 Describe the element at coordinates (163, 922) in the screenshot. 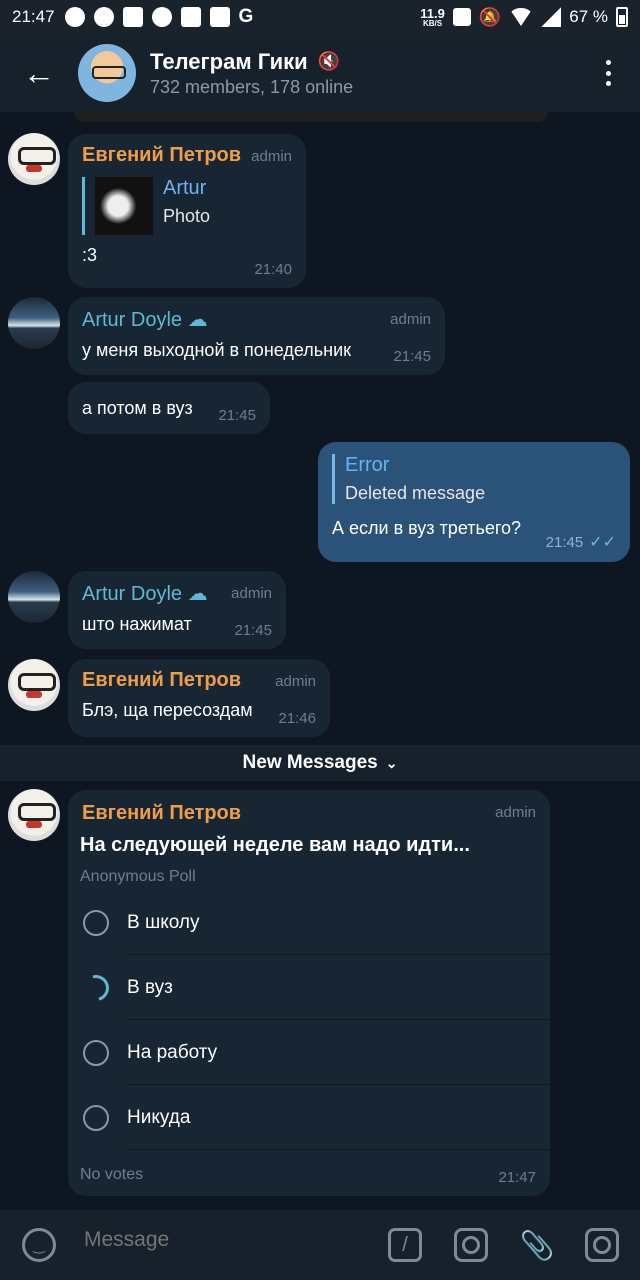

I see `poll-option-label: В школу` at that location.